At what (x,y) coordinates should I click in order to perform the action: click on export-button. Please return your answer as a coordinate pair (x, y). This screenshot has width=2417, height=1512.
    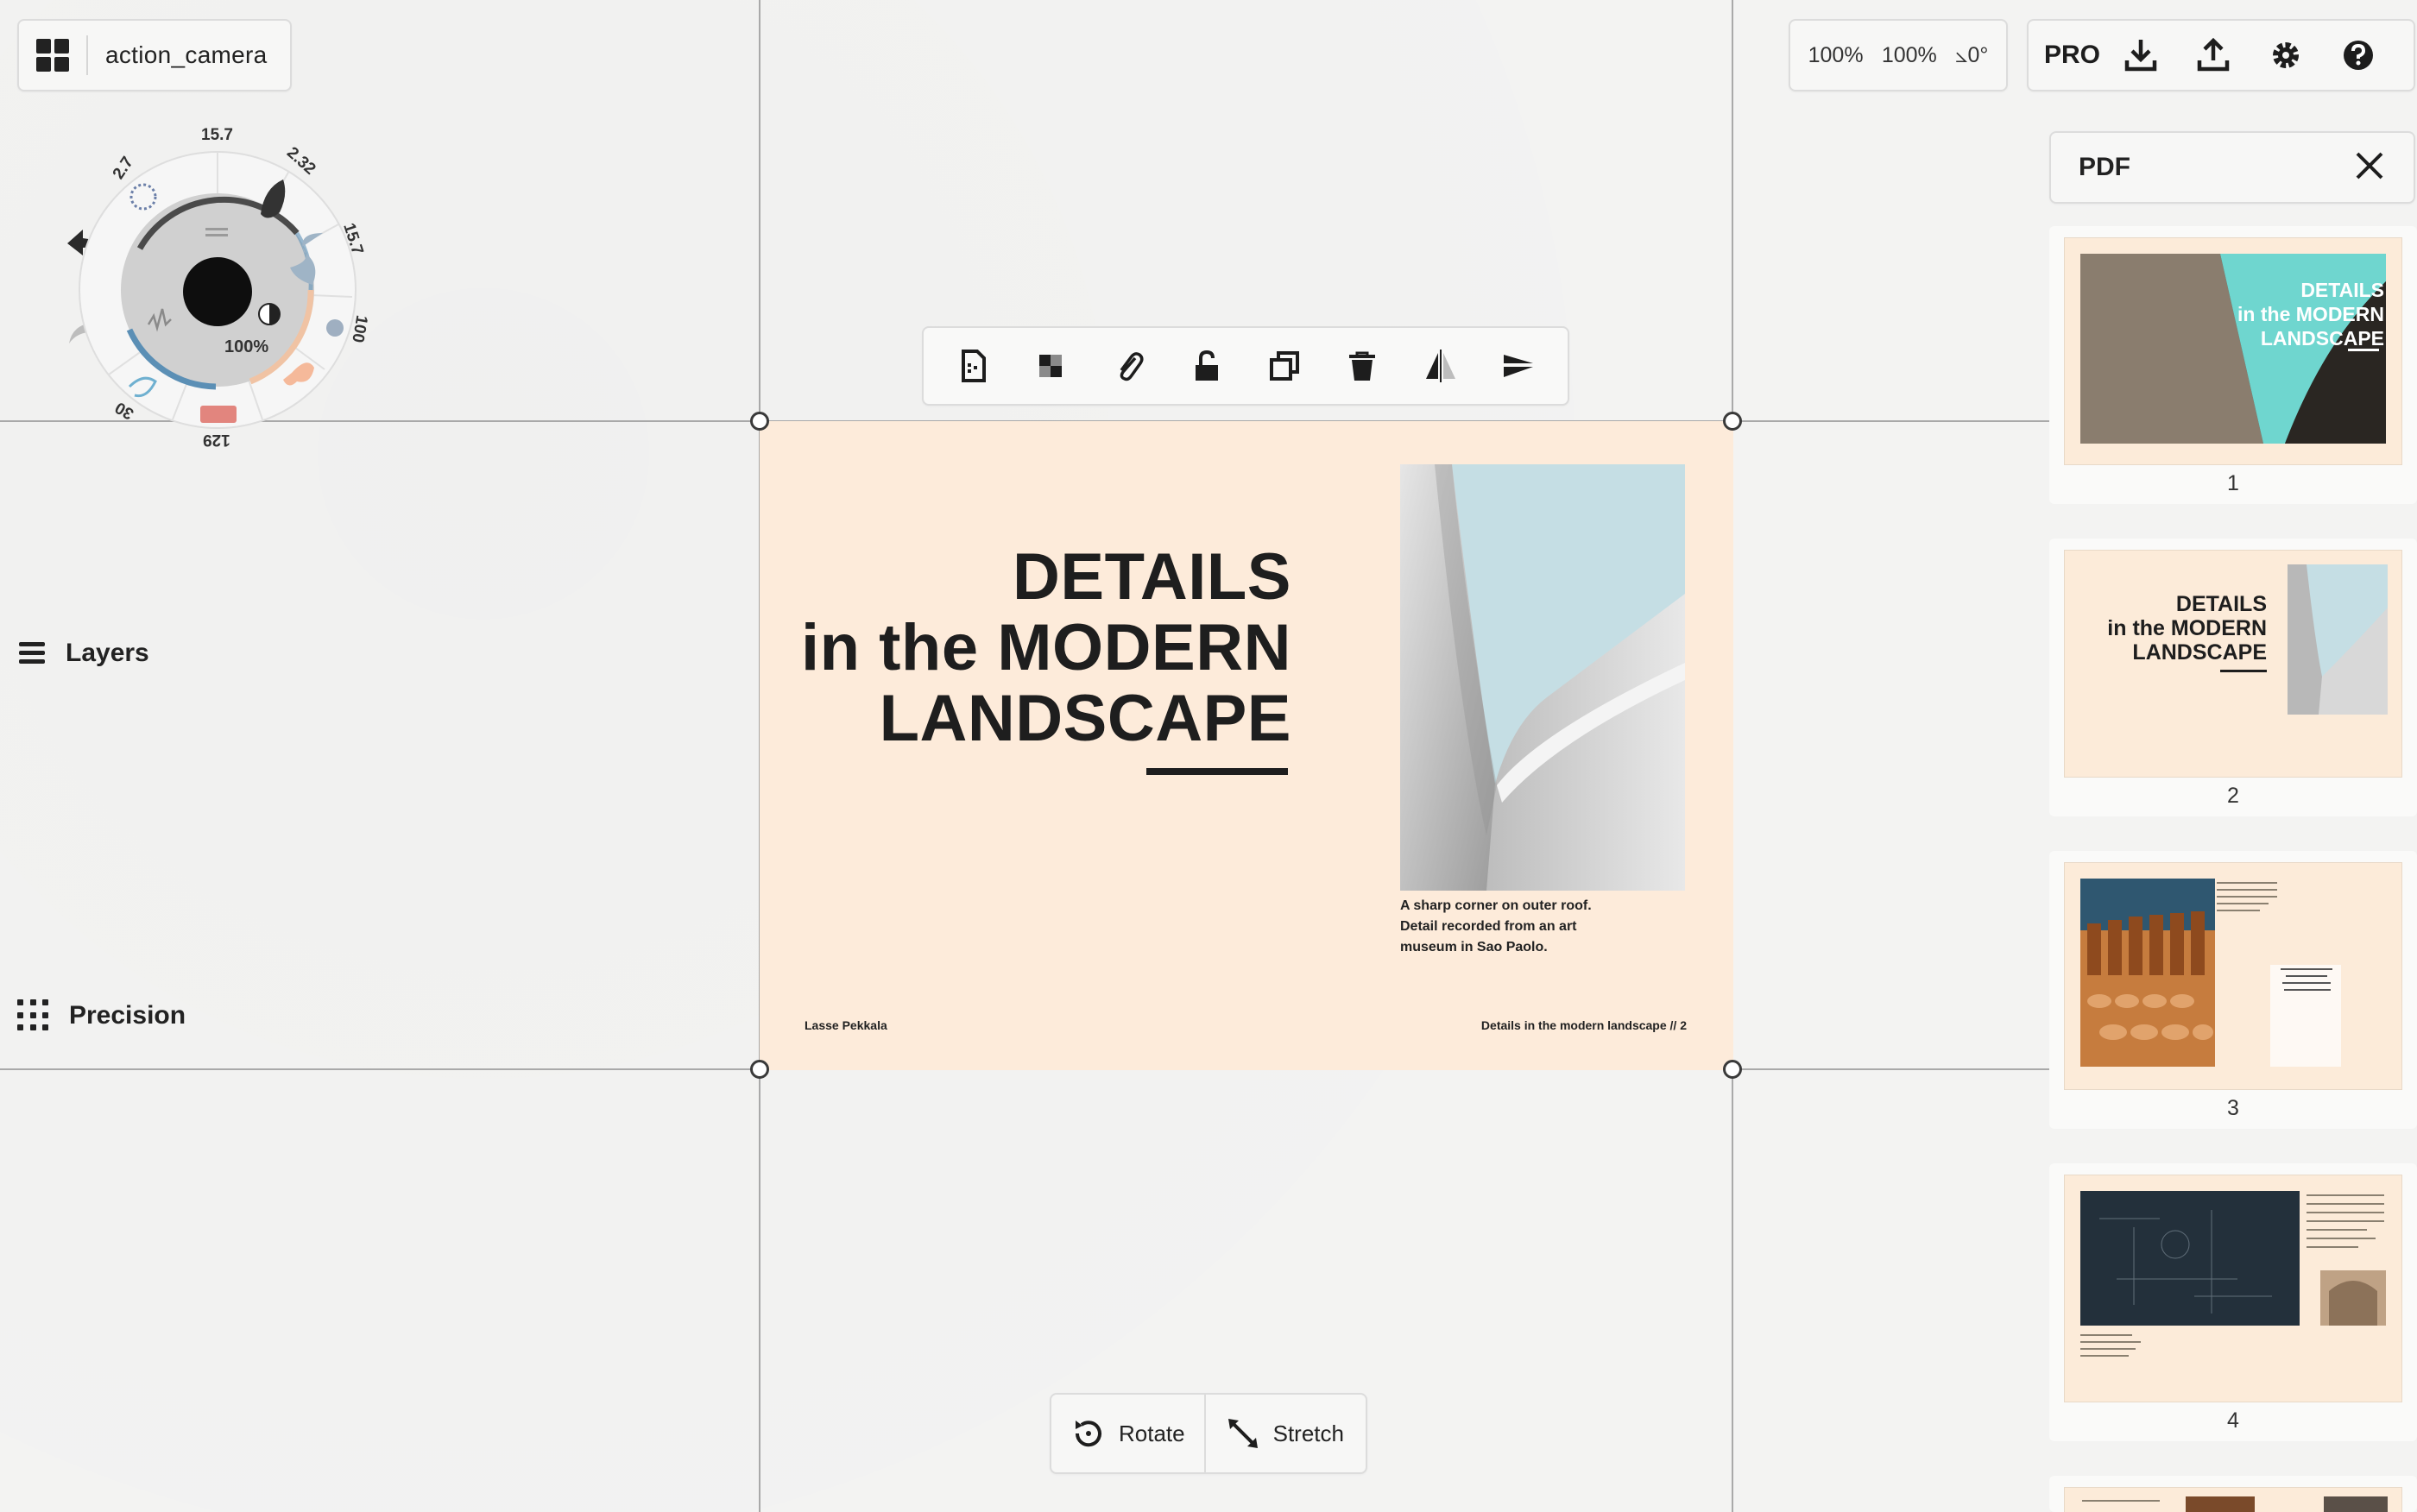
    Looking at the image, I should click on (2213, 55).